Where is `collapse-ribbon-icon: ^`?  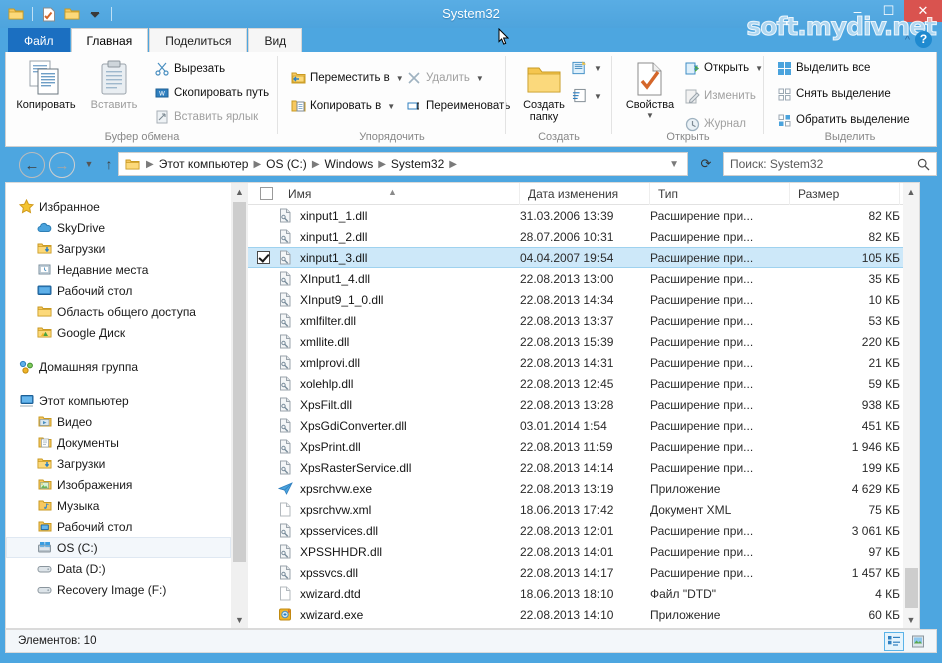
collapse-ribbon-icon: ^ is located at coordinates (907, 40).